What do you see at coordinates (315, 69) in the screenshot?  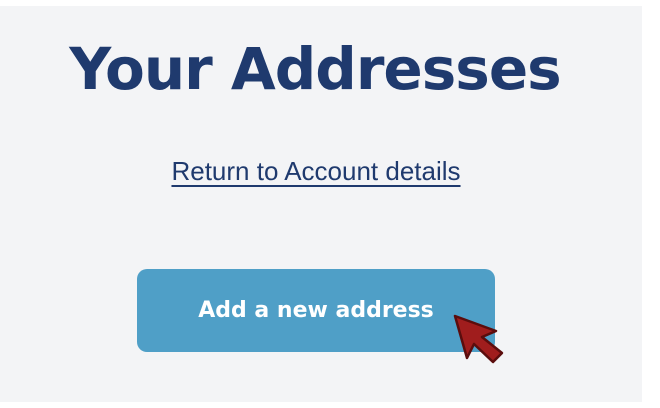 I see `page-title: Your Addresses` at bounding box center [315, 69].